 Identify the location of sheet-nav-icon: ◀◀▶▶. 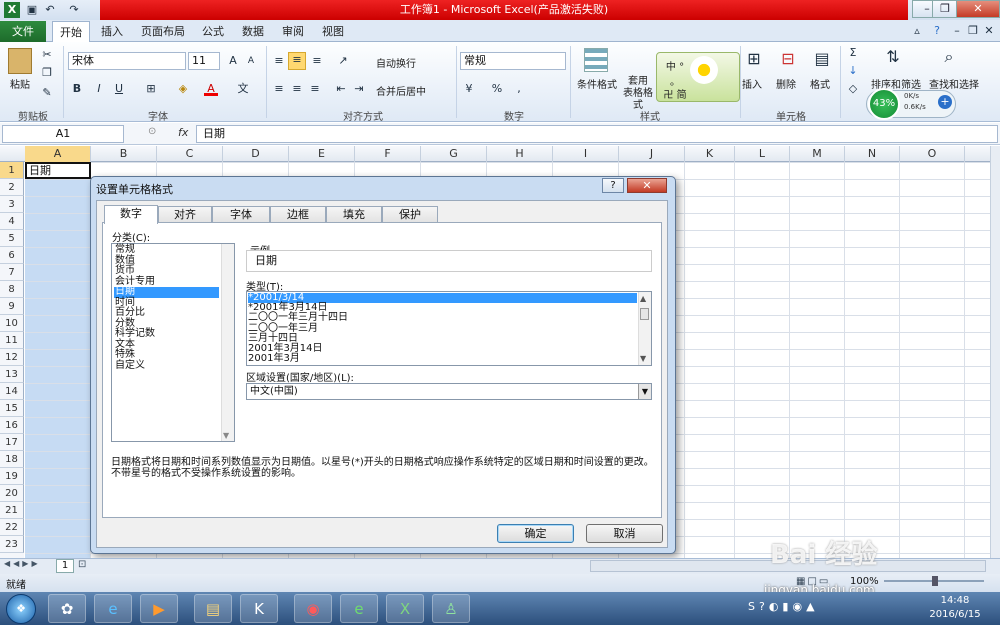
(22, 563).